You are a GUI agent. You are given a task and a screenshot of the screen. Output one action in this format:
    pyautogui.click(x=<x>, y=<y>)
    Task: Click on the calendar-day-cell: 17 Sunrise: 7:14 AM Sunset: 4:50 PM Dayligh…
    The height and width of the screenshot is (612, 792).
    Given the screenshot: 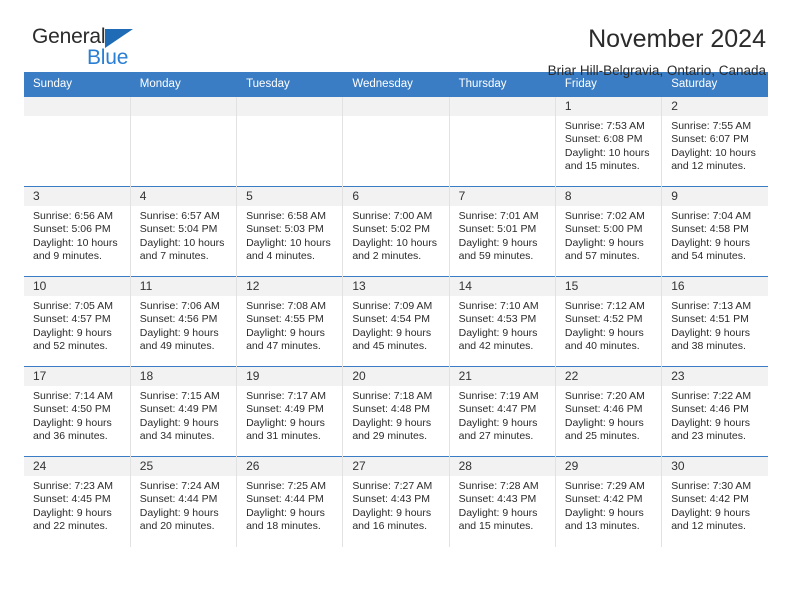 What is the action you would take?
    pyautogui.click(x=77, y=411)
    